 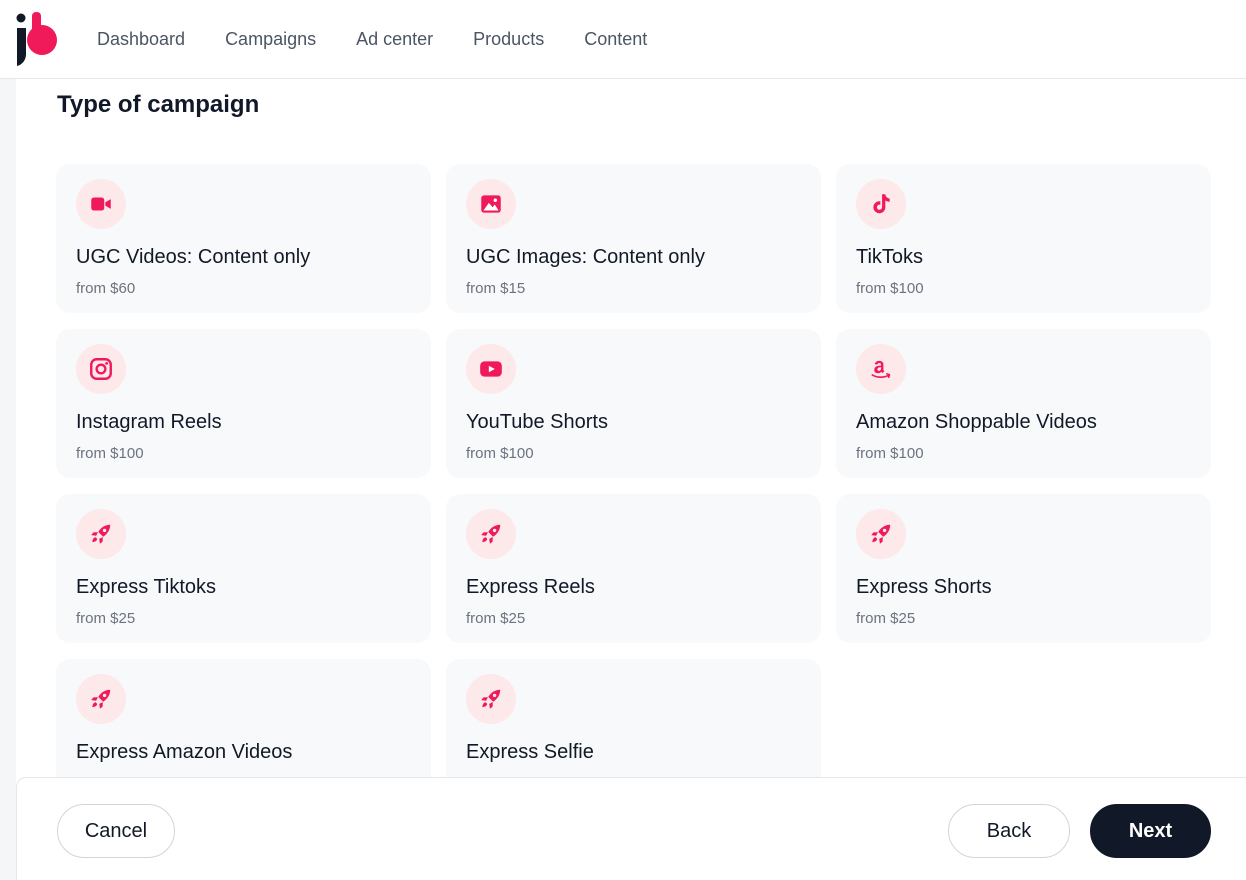 What do you see at coordinates (149, 422) in the screenshot?
I see `card-title: Instagram Reels` at bounding box center [149, 422].